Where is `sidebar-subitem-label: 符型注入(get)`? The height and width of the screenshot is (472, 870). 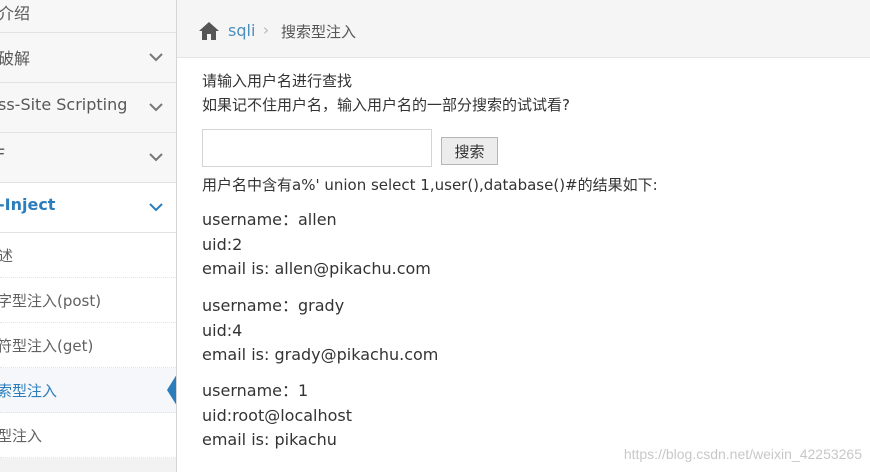
sidebar-subitem-label: 符型注入(get) is located at coordinates (47, 346).